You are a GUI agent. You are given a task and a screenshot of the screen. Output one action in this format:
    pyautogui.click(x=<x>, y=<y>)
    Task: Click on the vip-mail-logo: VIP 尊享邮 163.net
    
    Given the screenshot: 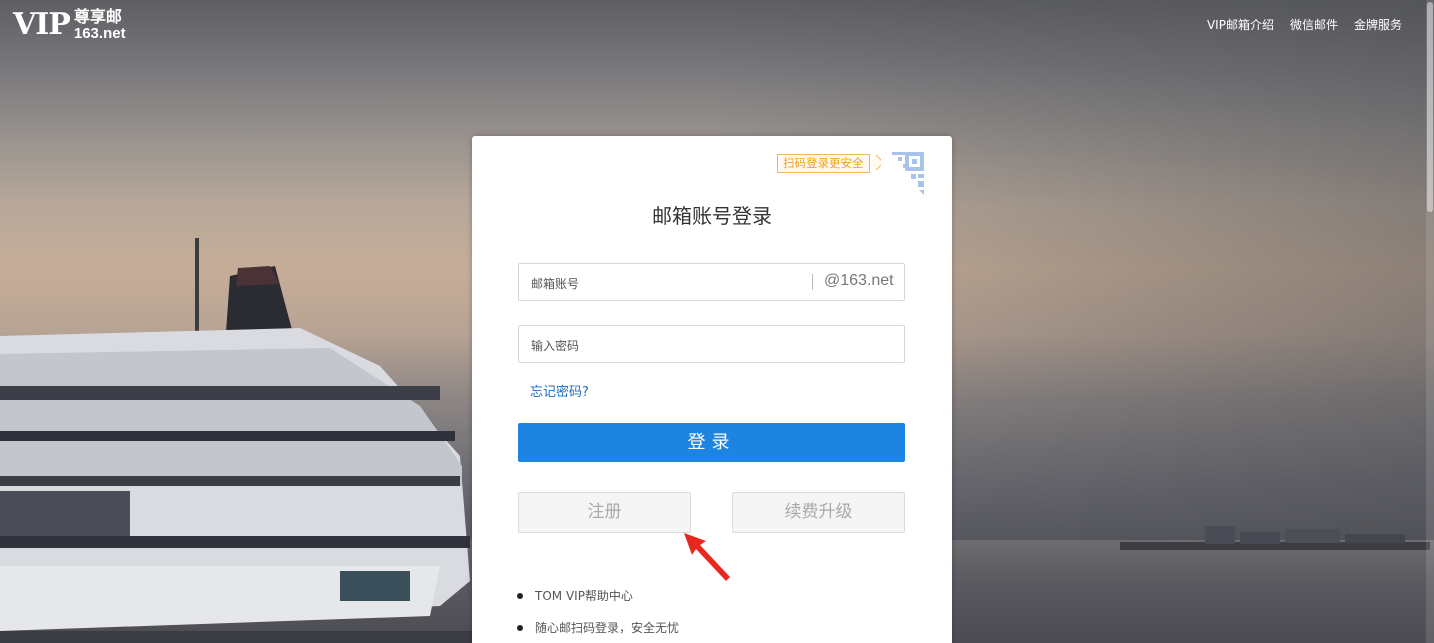 What is the action you would take?
    pyautogui.click(x=69, y=25)
    